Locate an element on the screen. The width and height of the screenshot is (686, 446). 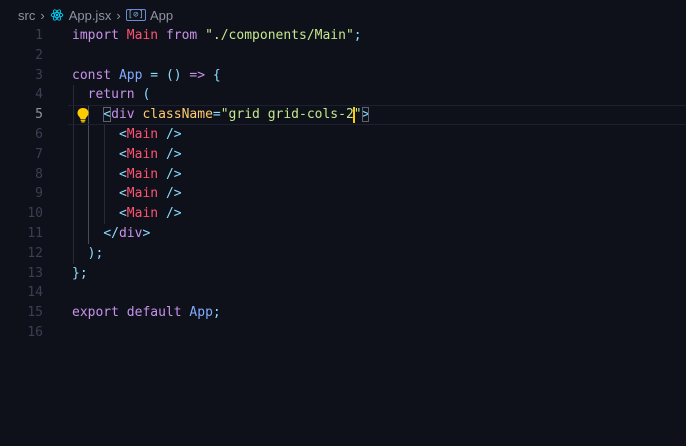
code-line: 12 ); is located at coordinates (343, 253).